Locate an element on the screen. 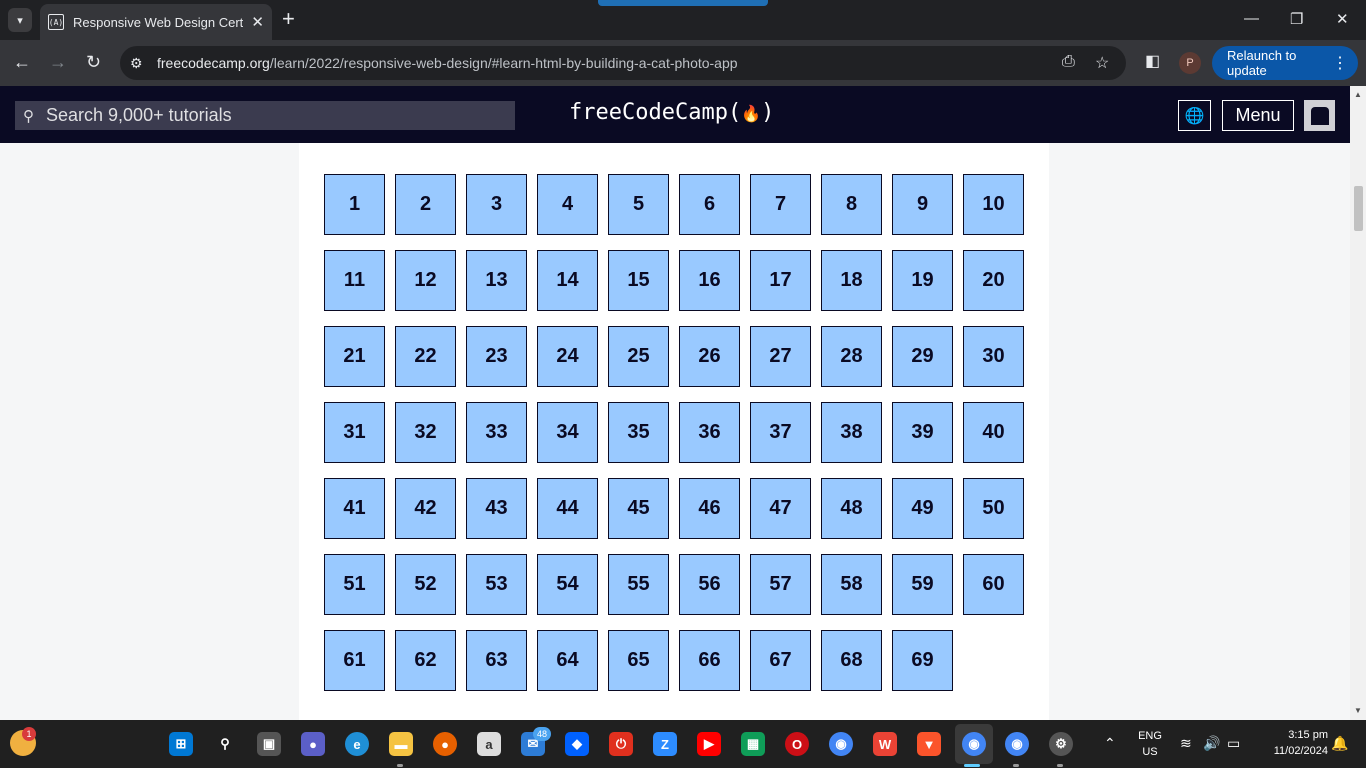 This screenshot has height=768, width=1366. step-button: 58 is located at coordinates (851, 584).